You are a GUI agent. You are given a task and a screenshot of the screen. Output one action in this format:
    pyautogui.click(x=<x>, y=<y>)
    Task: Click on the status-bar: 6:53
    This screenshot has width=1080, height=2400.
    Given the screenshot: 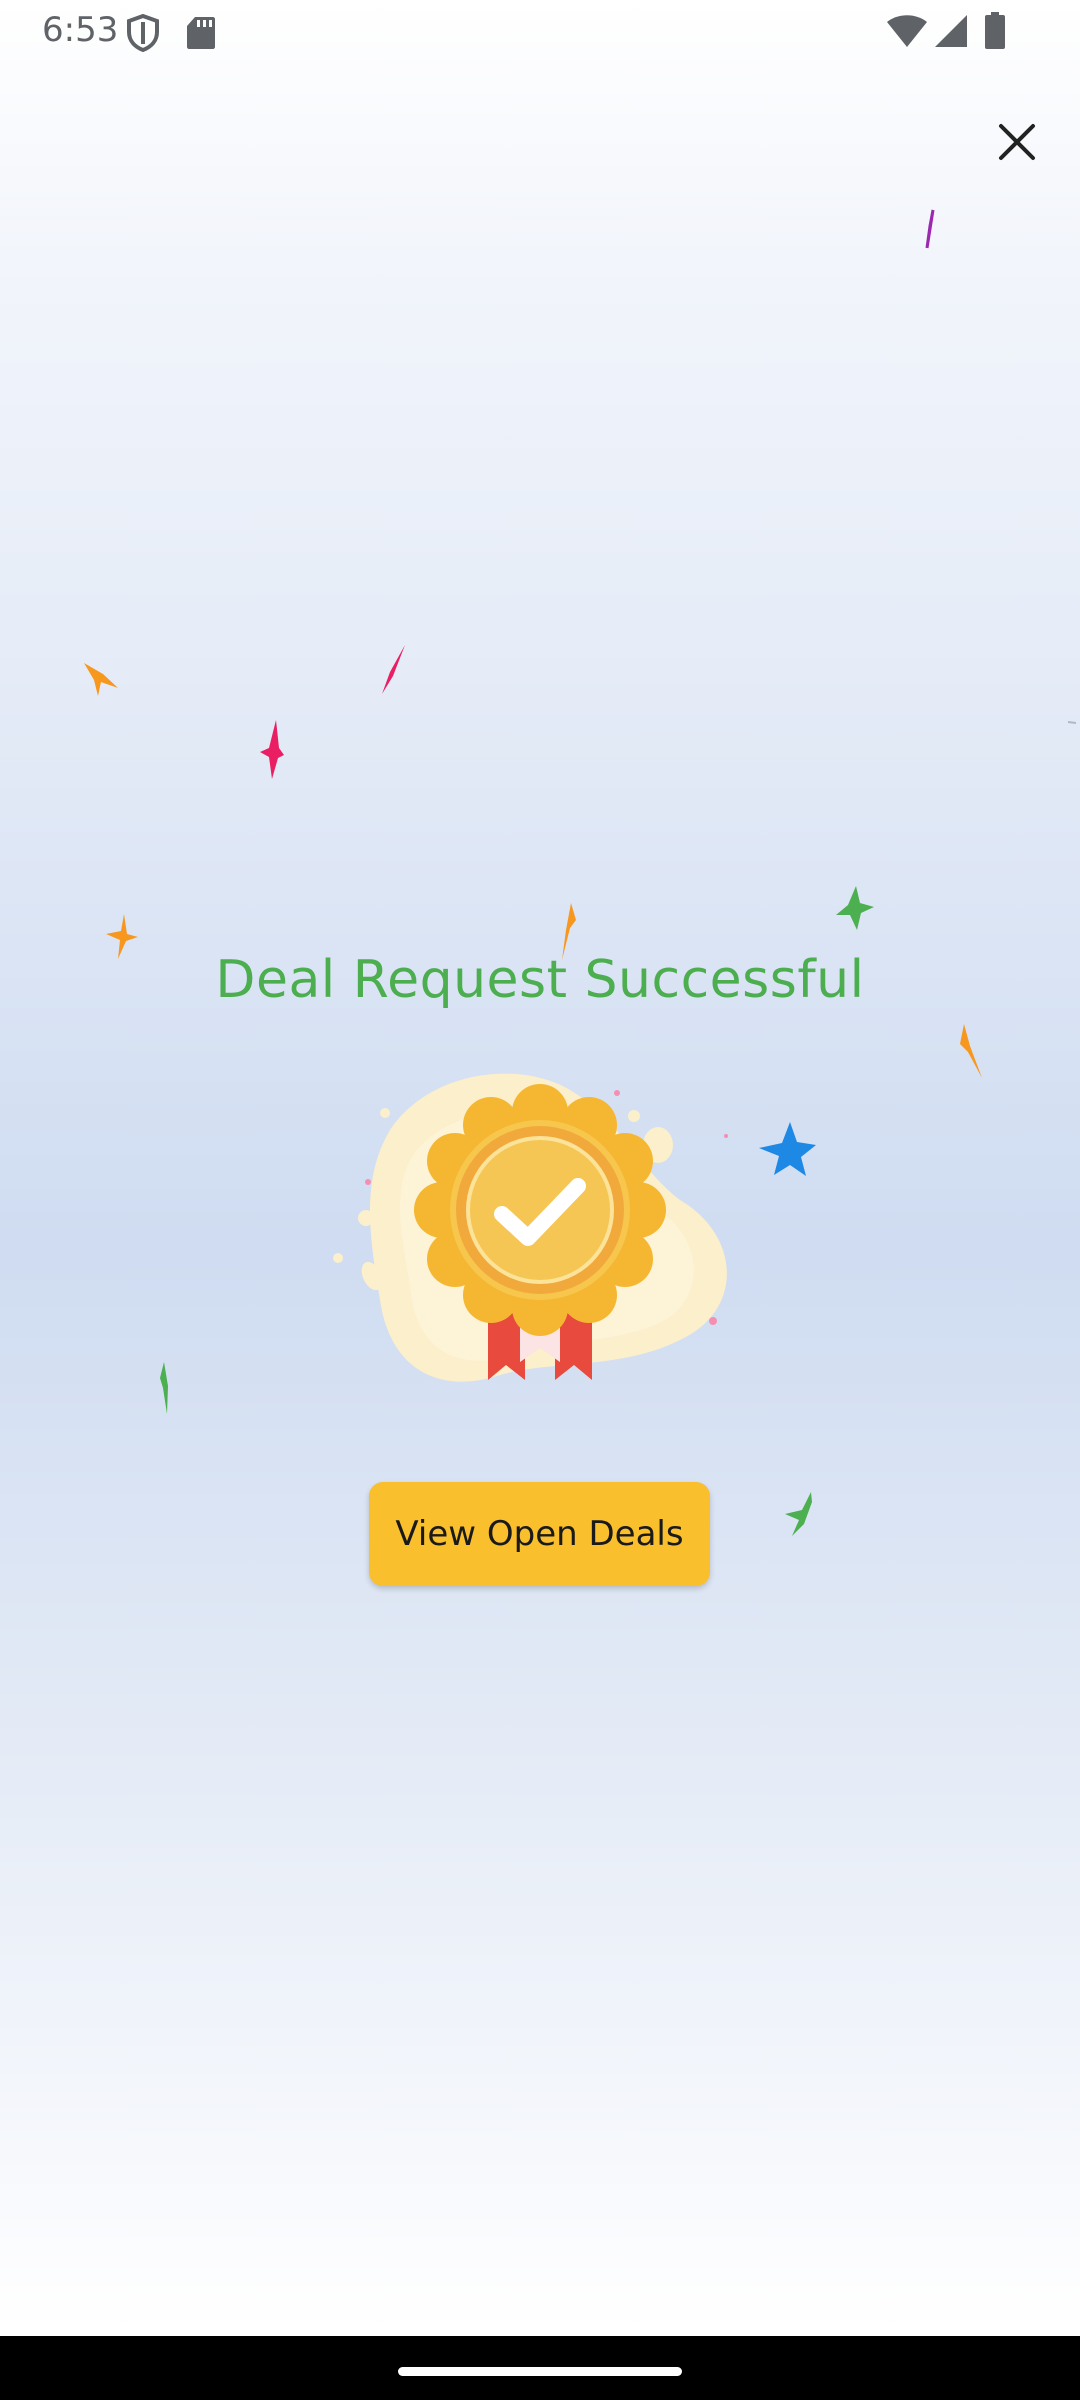 What is the action you would take?
    pyautogui.click(x=540, y=32)
    